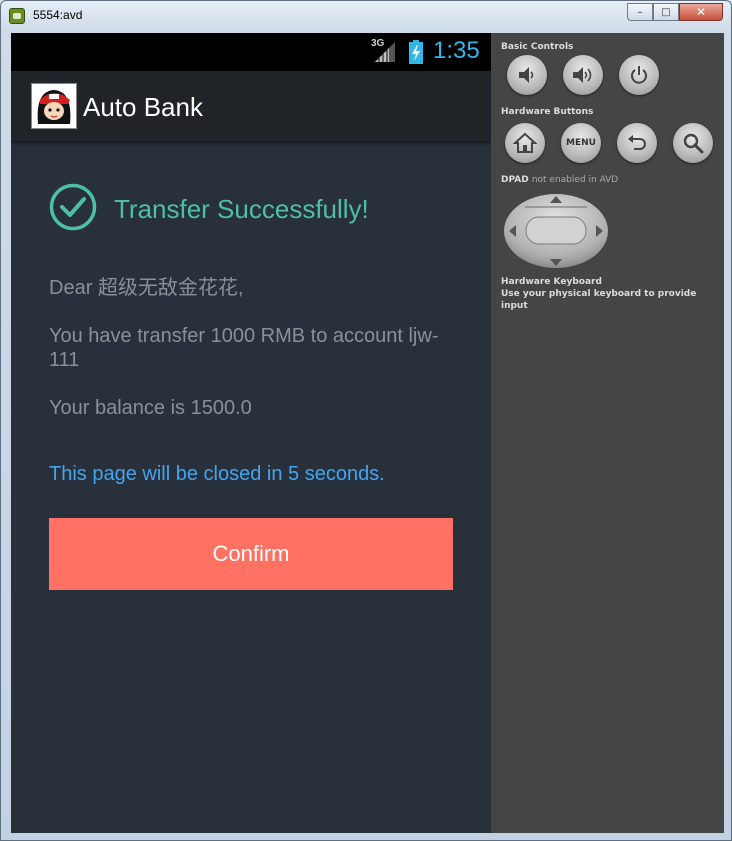 The width and height of the screenshot is (732, 841). I want to click on back-icon, so click(637, 142).